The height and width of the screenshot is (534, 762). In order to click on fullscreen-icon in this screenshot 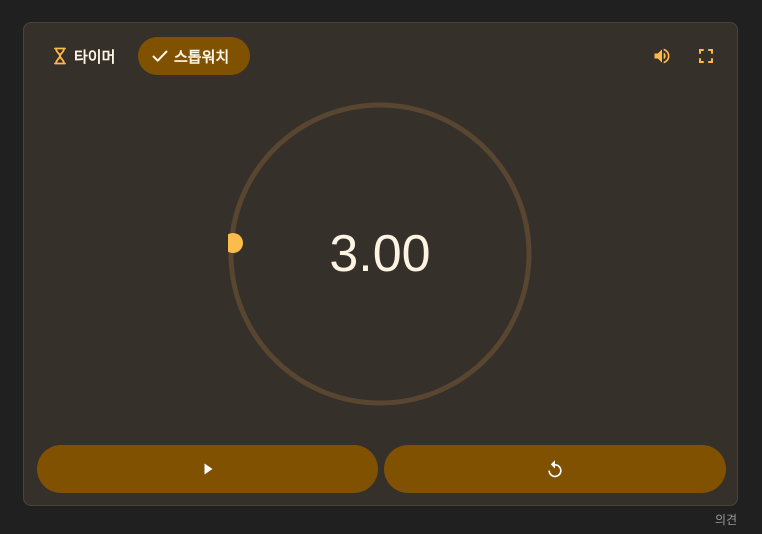, I will do `click(706, 56)`.